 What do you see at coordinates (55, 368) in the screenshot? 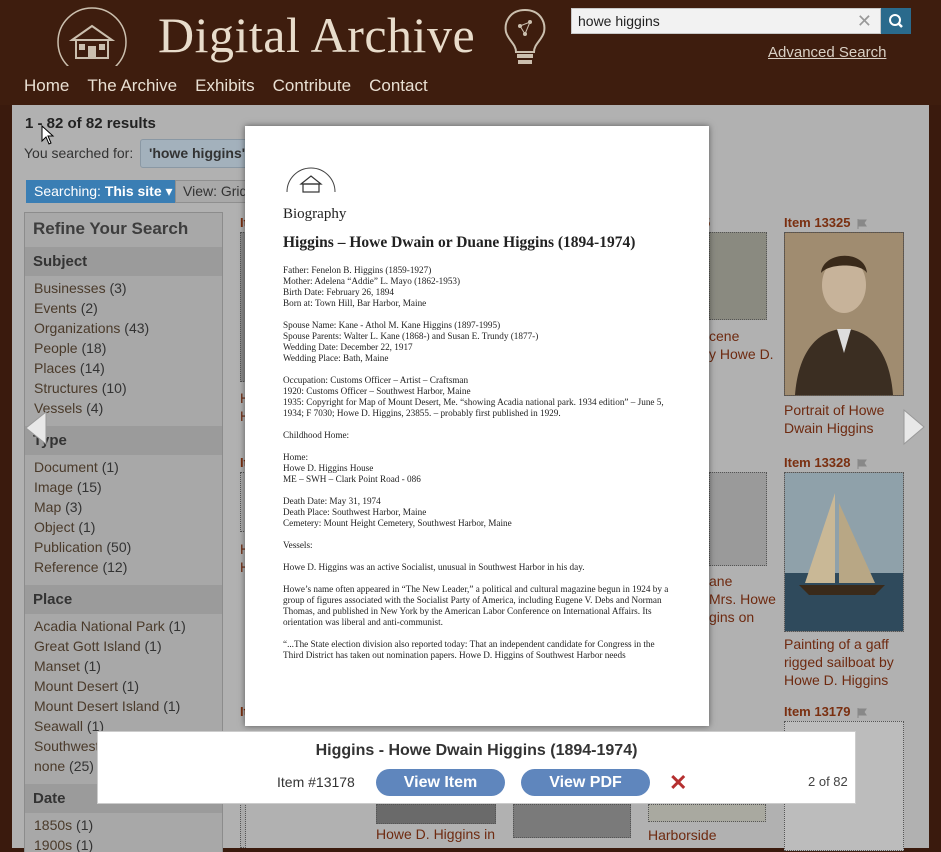
I see `facet-item-label: Places` at bounding box center [55, 368].